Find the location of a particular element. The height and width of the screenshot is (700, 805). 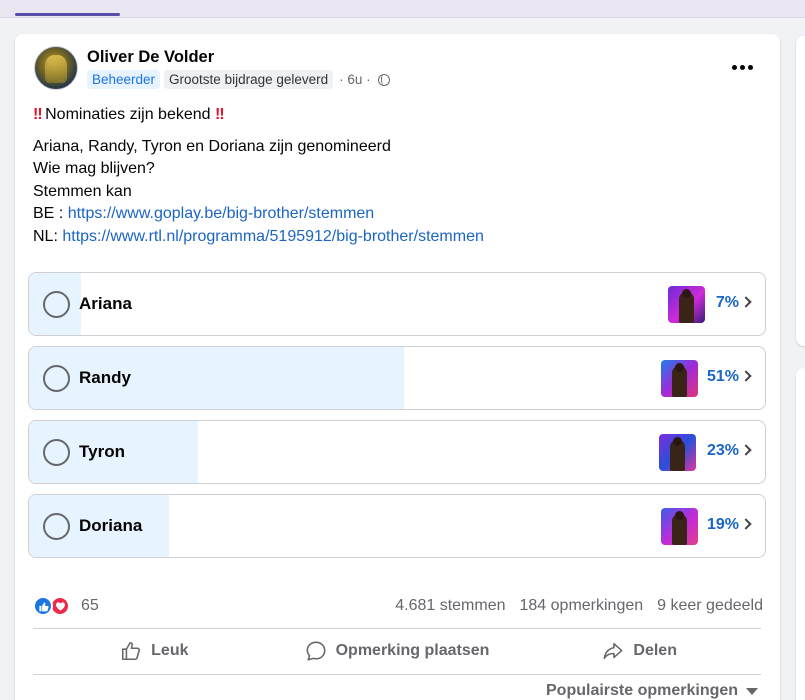

link-prefix: NL: is located at coordinates (48, 236).